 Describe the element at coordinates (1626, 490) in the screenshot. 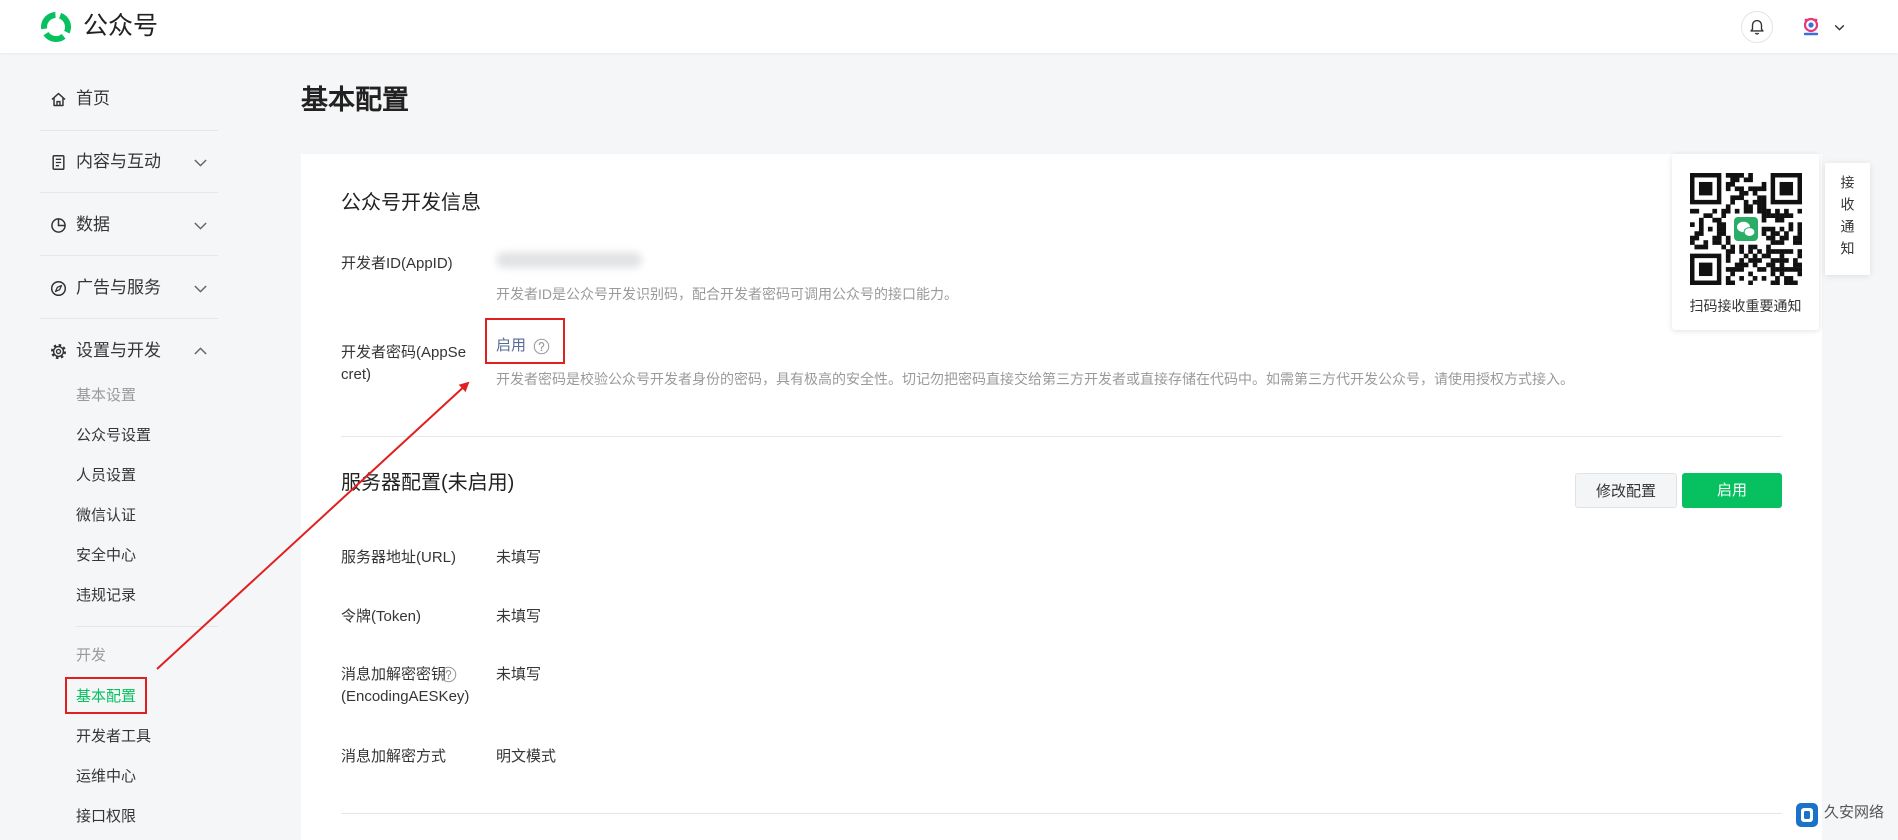

I see `modify-config-button: 修改配置` at that location.